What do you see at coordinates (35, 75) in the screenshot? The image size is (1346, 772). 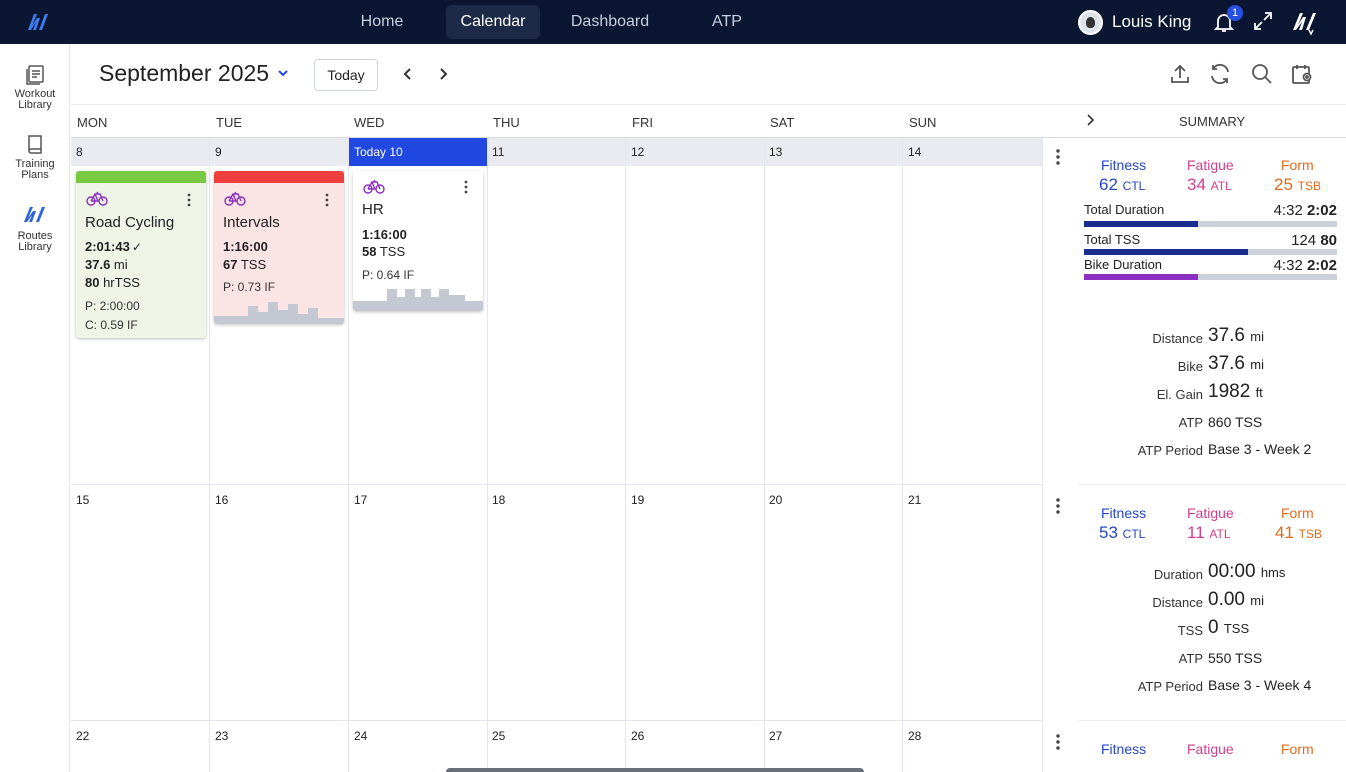 I see `workout-library-icon` at bounding box center [35, 75].